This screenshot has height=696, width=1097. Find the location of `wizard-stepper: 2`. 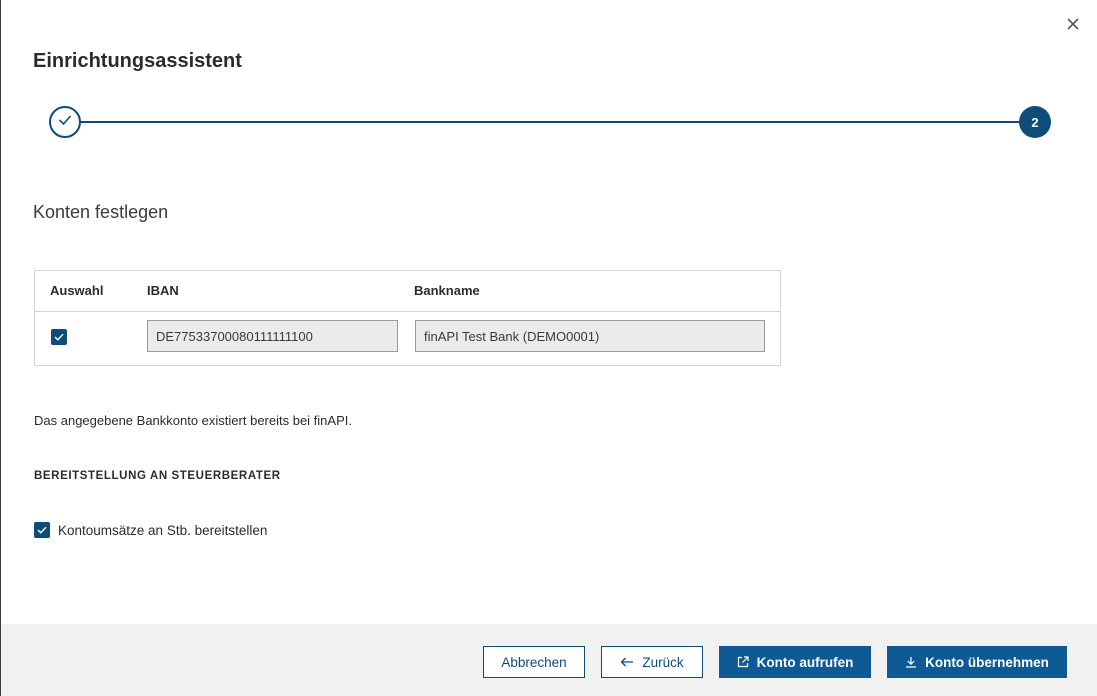

wizard-stepper: 2 is located at coordinates (550, 122).